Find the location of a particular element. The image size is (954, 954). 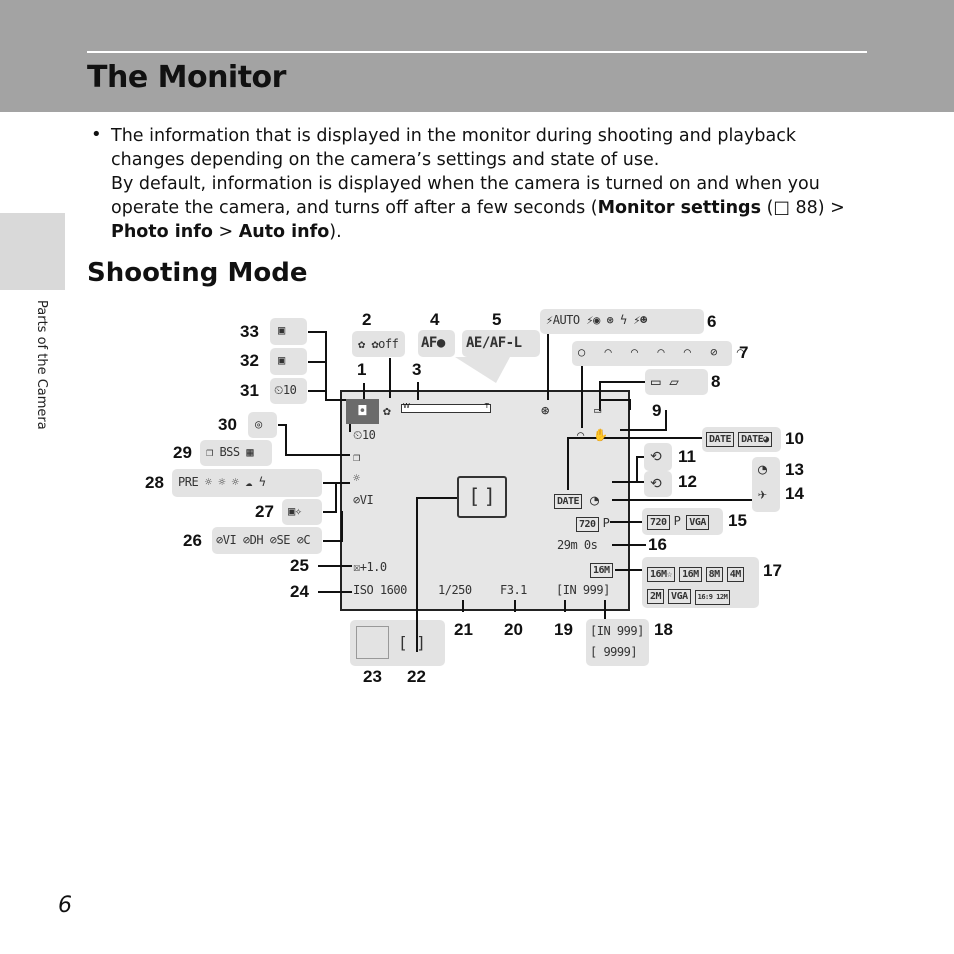

exposure-compensation: ☒+1.0 is located at coordinates (370, 567).